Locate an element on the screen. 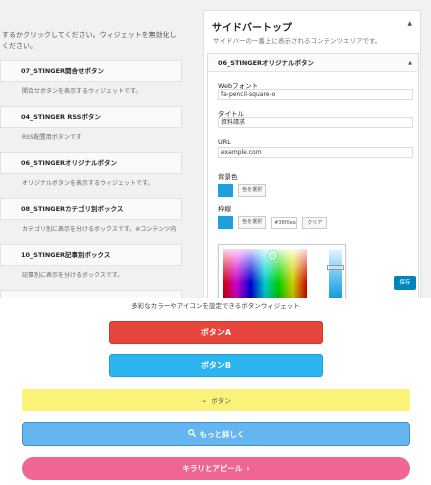 The image size is (431, 485). widget-title: 10_STINGER記事別ボックス is located at coordinates (91, 255).